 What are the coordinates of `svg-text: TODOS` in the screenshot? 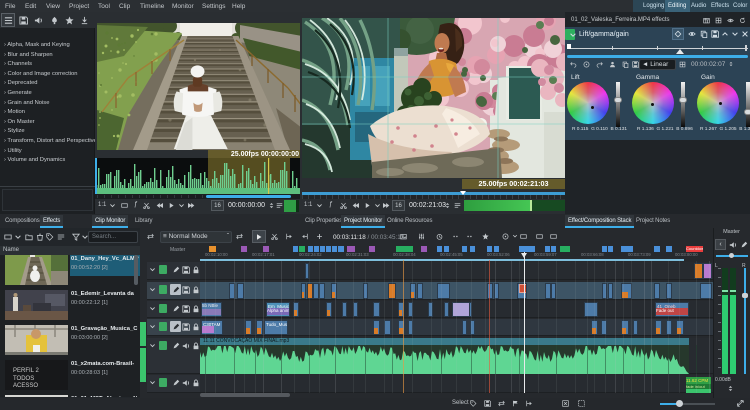 It's located at (23, 379).